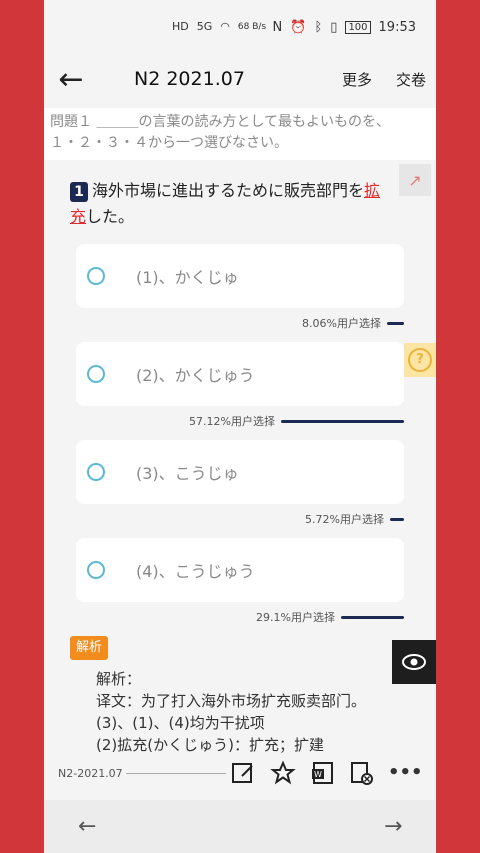 This screenshot has height=853, width=480. What do you see at coordinates (228, 190) in the screenshot?
I see `question-part-1: 海外市場に進出するために販売部門を` at bounding box center [228, 190].